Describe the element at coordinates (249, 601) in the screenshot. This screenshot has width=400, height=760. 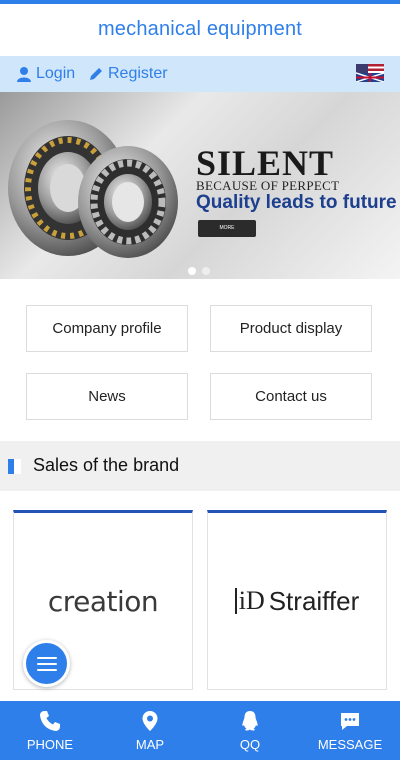
I see `brand-mark: iD` at that location.